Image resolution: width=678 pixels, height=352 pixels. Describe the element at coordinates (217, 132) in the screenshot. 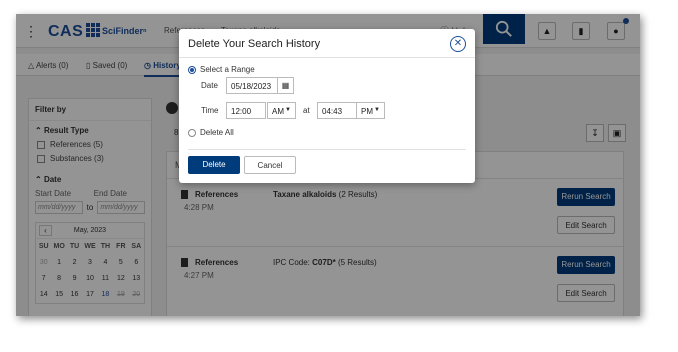

I see `delete-all-label: Delete All` at that location.